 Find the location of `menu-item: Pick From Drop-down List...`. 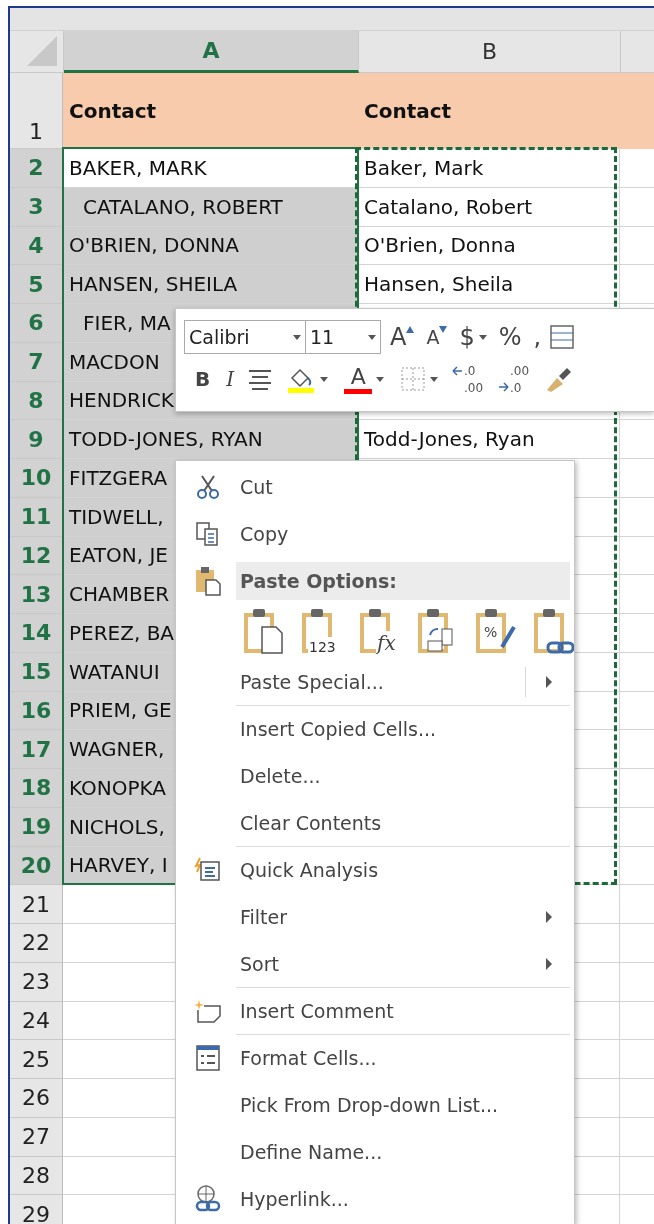

menu-item: Pick From Drop-down List... is located at coordinates (403, 1105).